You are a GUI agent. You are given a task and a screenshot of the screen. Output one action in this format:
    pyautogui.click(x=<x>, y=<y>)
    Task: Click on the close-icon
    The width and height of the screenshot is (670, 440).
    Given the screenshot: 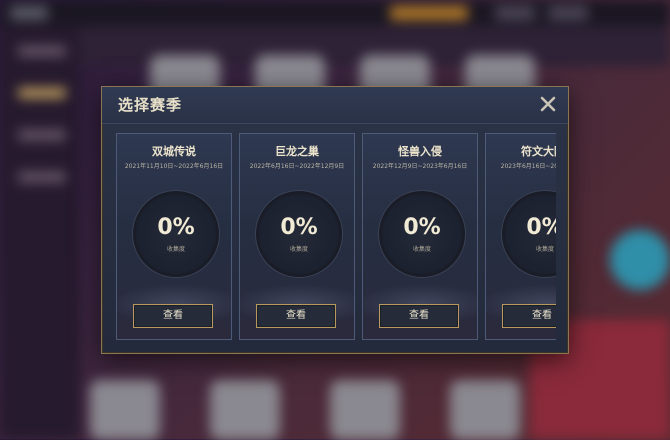 What is the action you would take?
    pyautogui.click(x=548, y=104)
    